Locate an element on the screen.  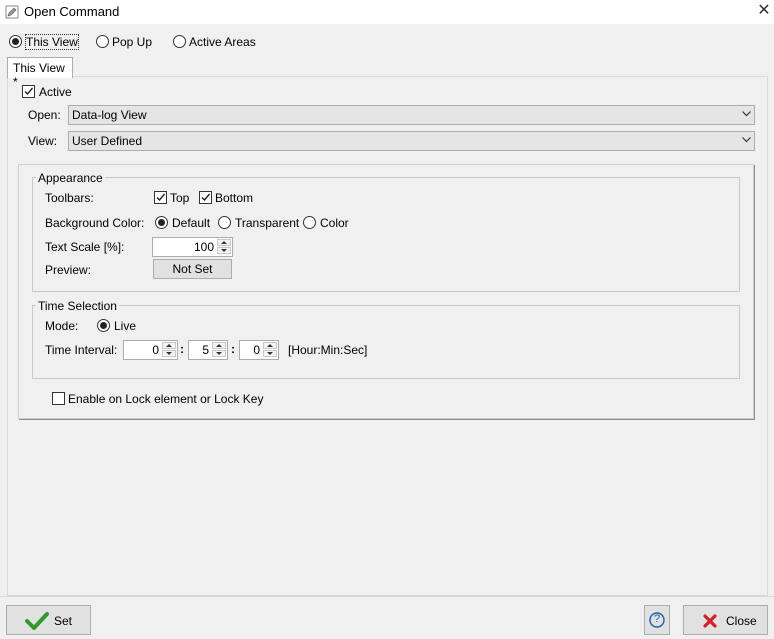
preview-button: Not Set is located at coordinates (192, 269).